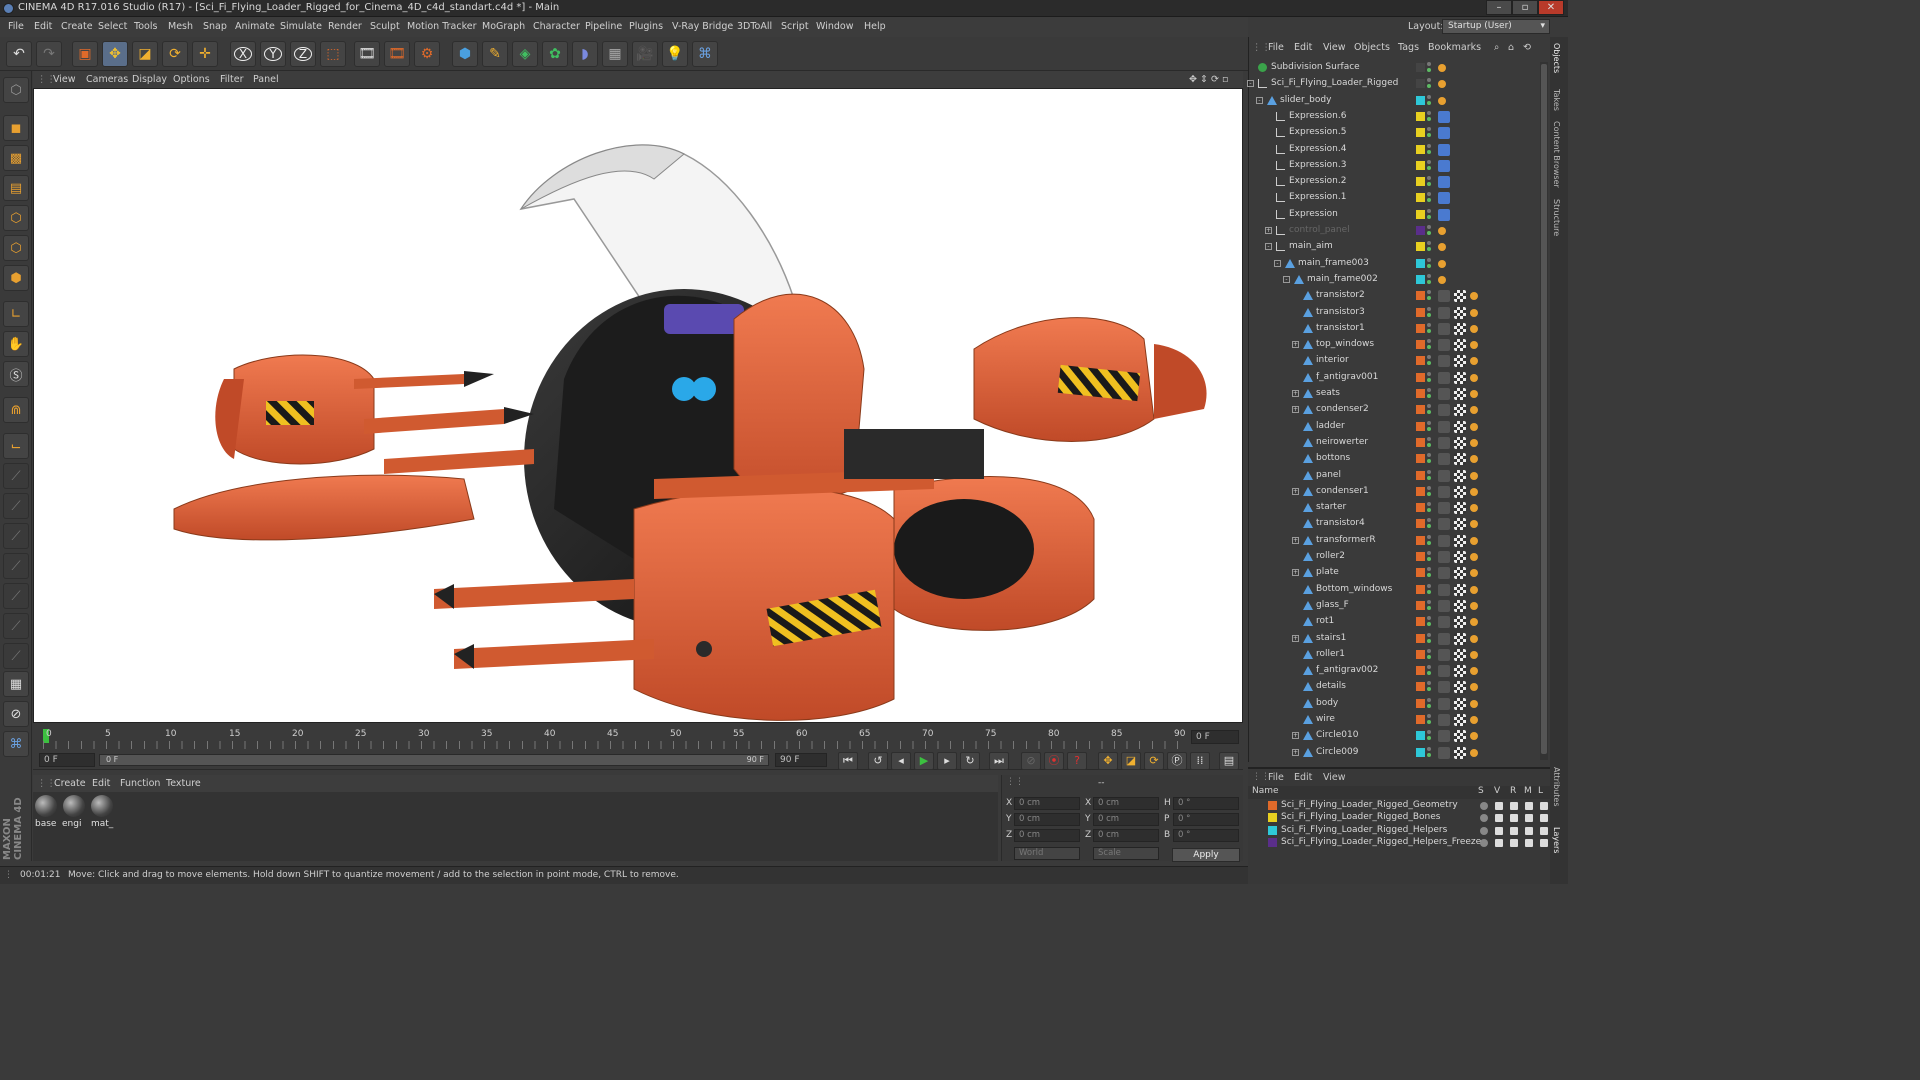  Describe the element at coordinates (1393, 720) in the screenshot. I see `object-row: wire` at that location.